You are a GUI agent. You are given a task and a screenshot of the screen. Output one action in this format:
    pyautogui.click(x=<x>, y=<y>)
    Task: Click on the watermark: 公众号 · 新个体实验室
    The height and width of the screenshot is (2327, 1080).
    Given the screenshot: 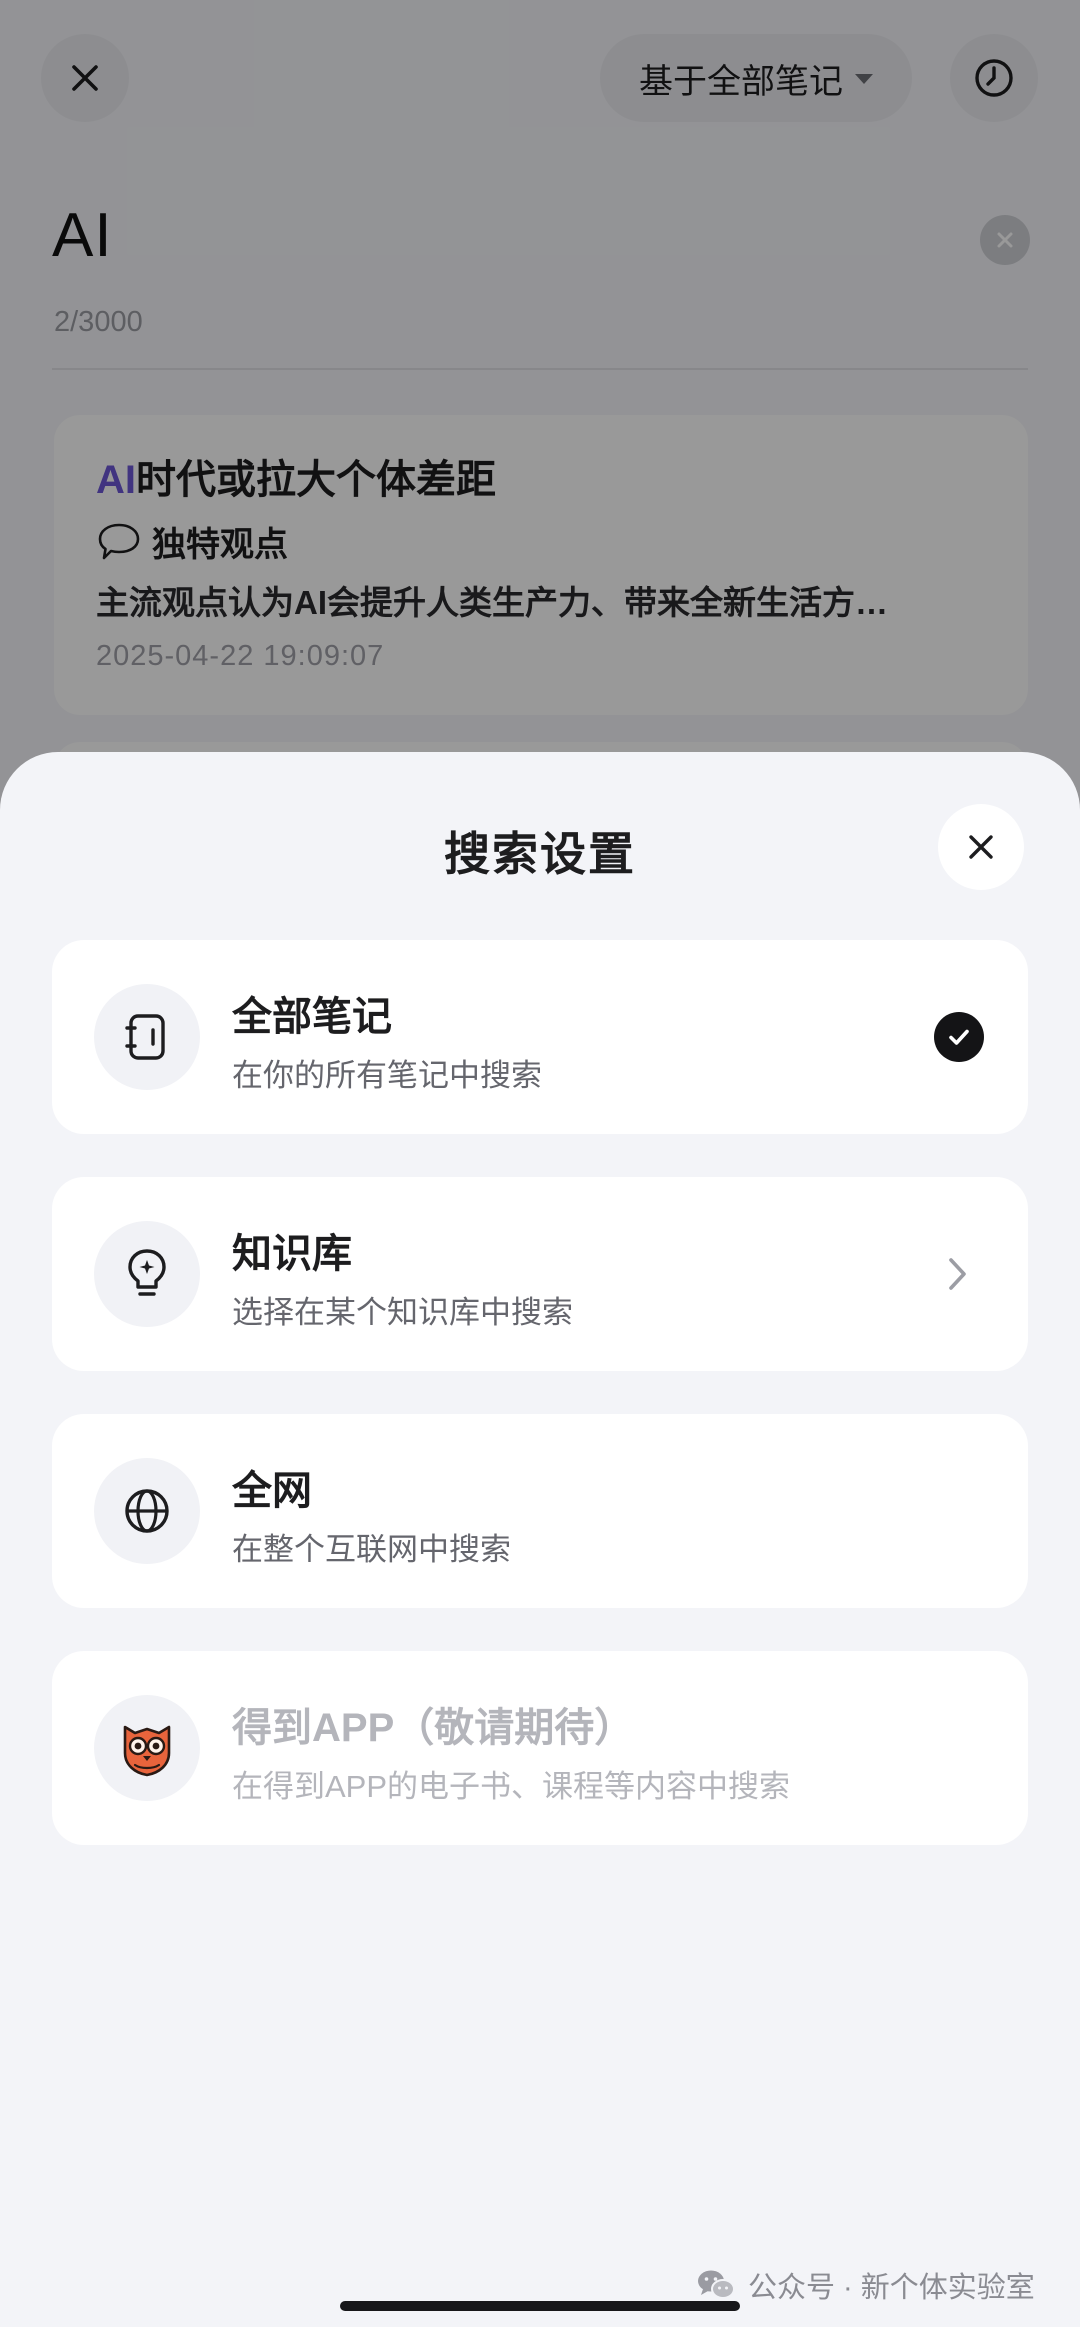 What is the action you would take?
    pyautogui.click(x=865, y=2285)
    